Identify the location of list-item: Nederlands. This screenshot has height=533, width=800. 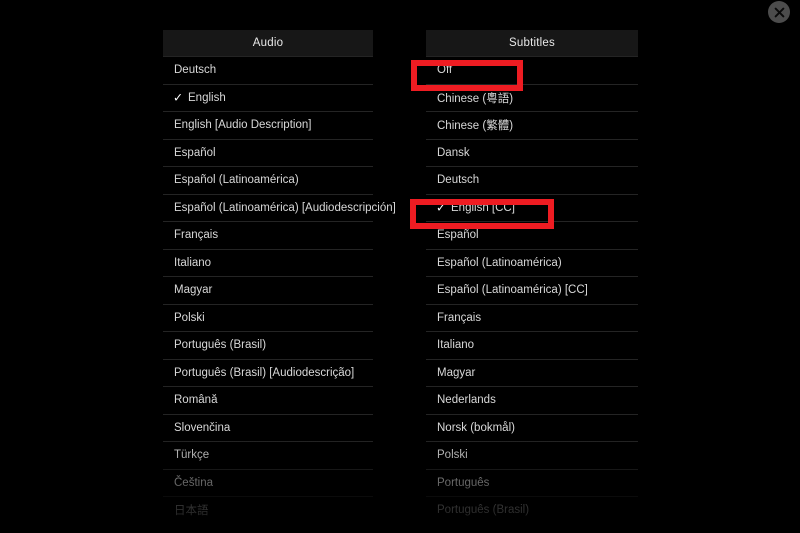
(532, 400).